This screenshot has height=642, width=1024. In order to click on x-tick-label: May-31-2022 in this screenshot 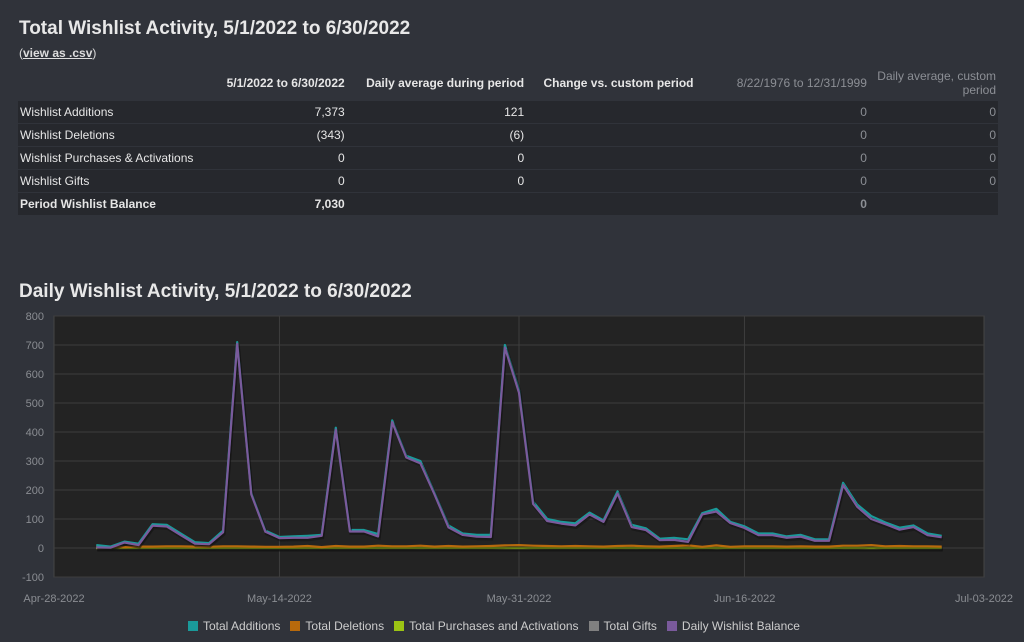, I will do `click(519, 599)`.